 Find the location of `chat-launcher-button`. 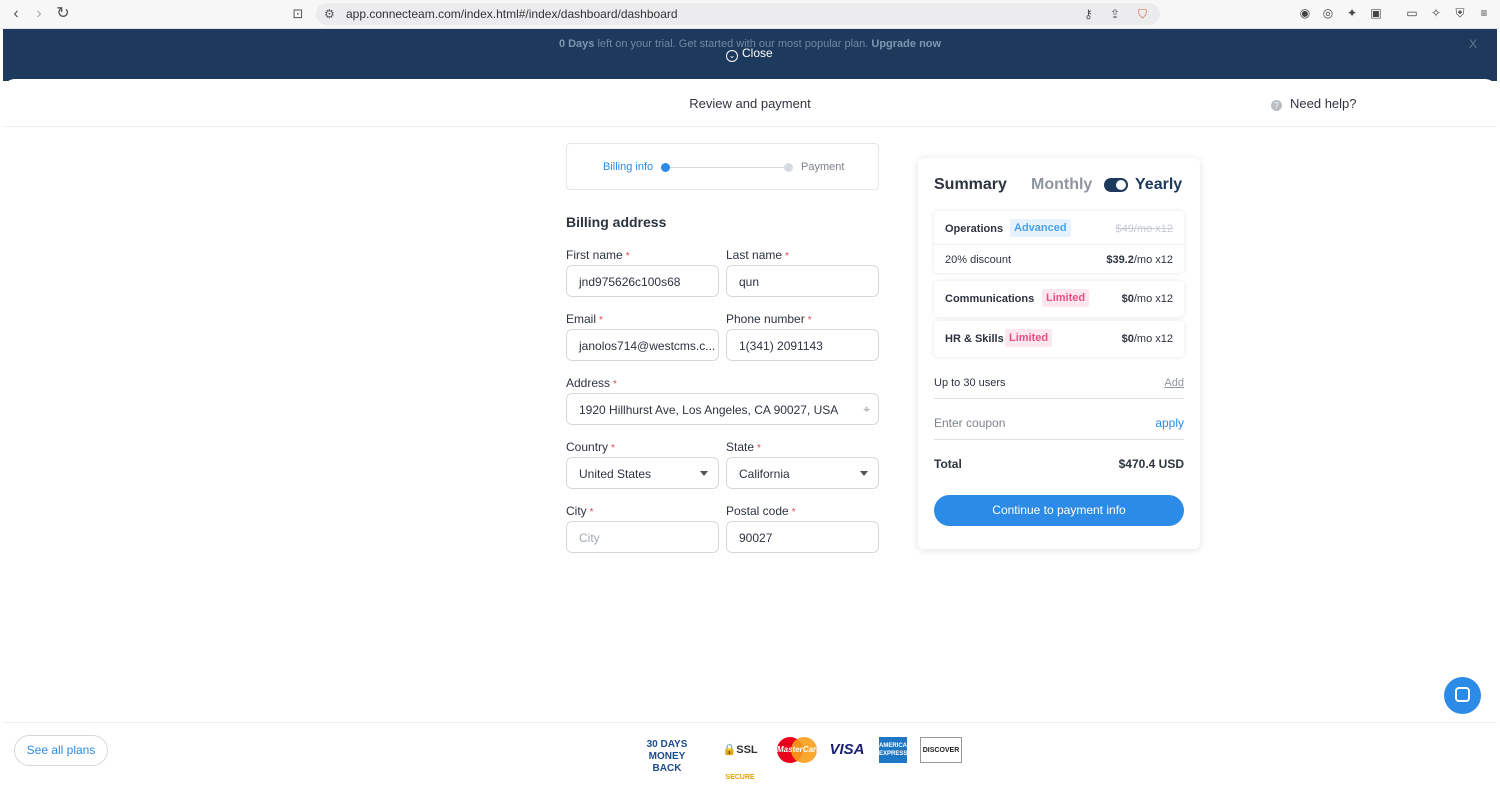

chat-launcher-button is located at coordinates (1462, 695).